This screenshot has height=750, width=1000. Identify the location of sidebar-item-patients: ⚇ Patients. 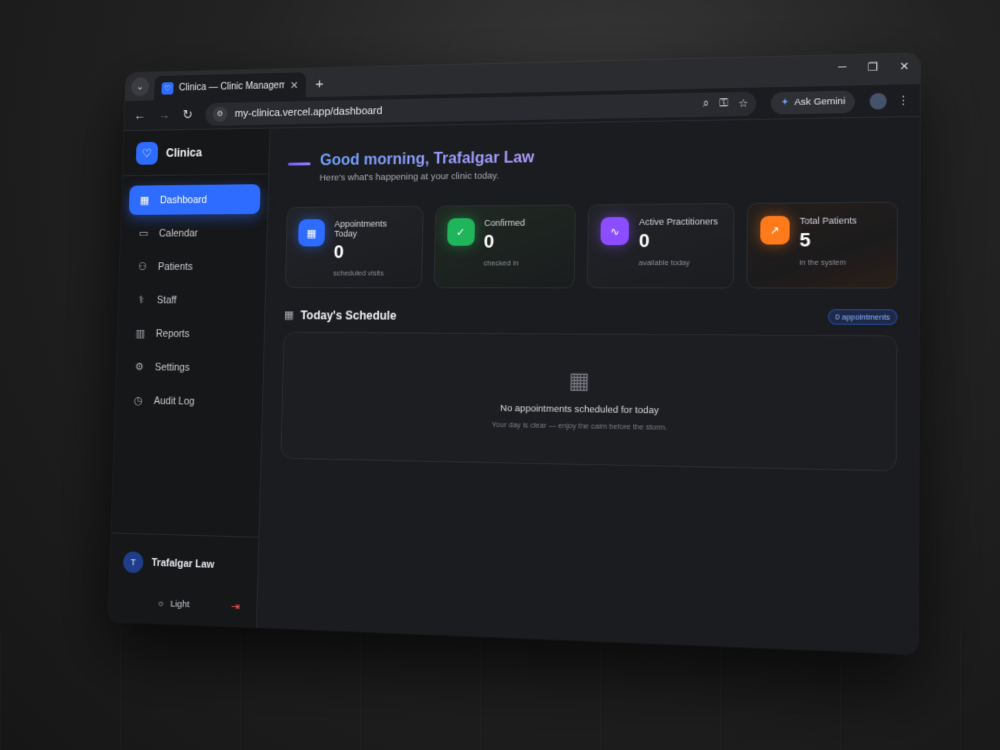
(193, 266).